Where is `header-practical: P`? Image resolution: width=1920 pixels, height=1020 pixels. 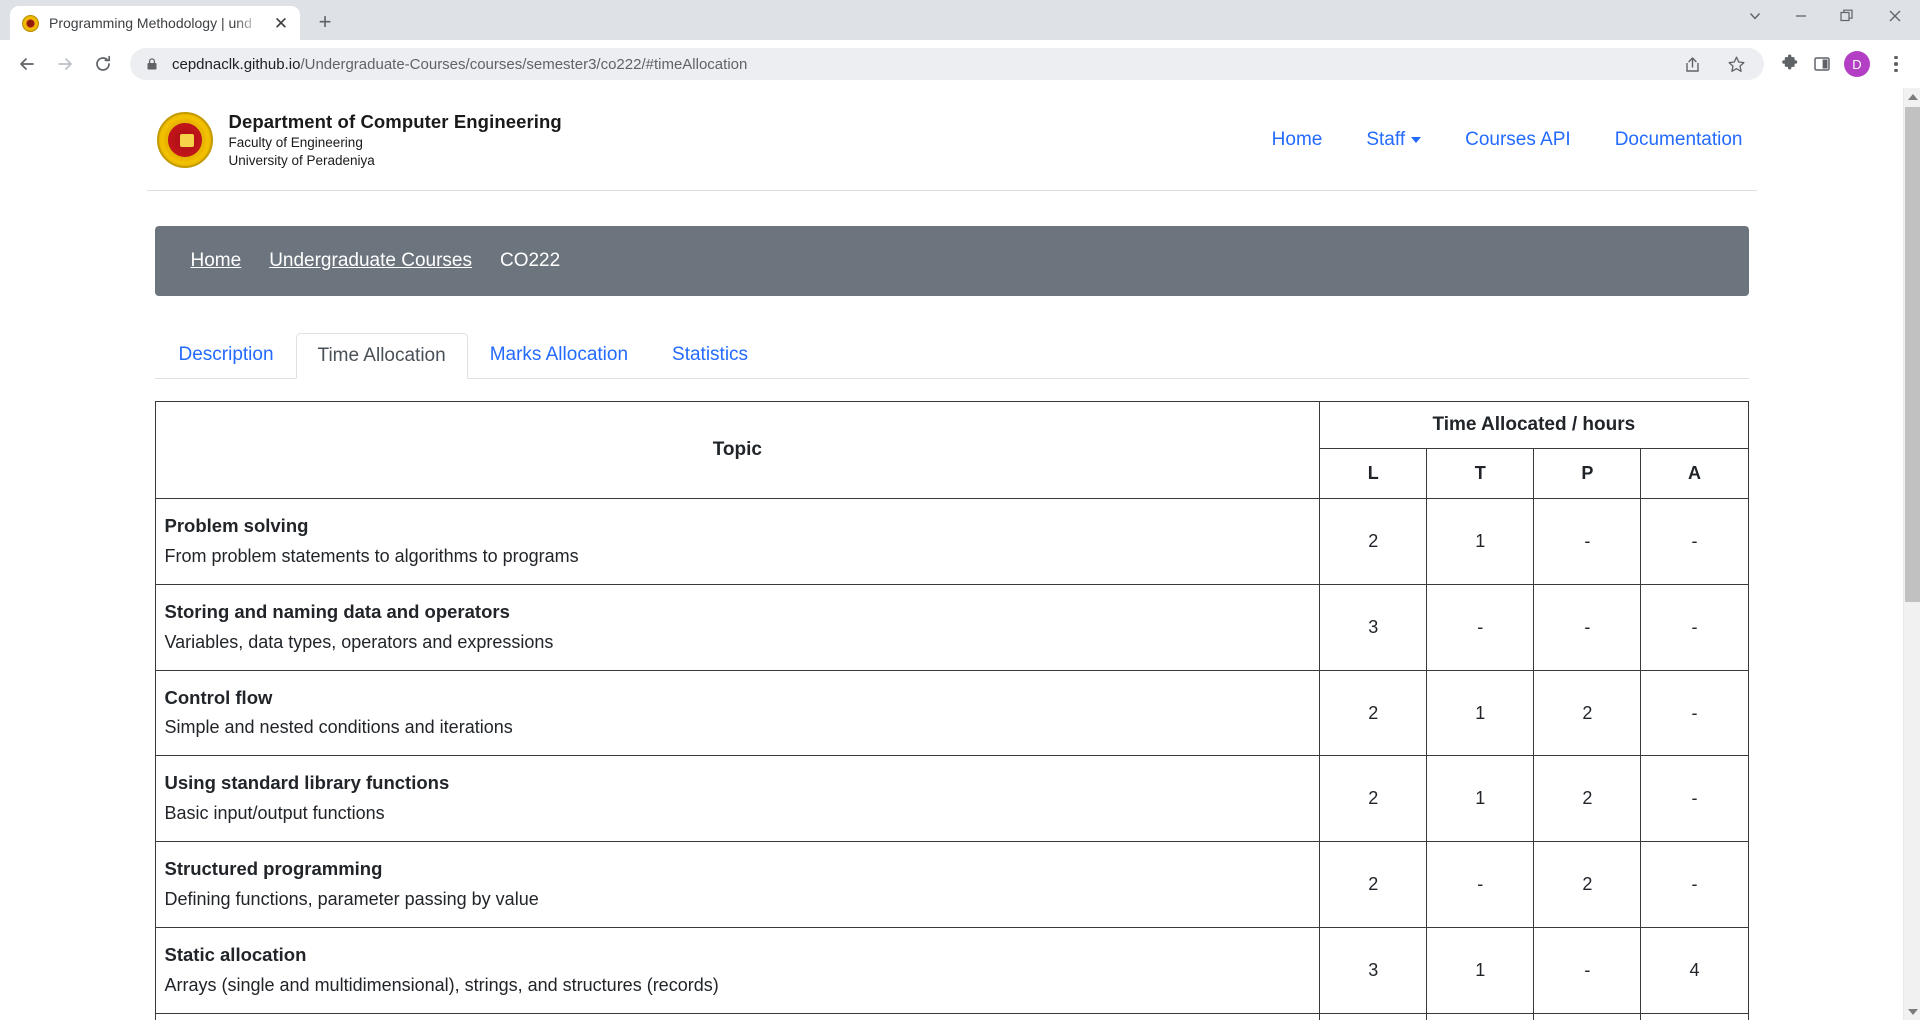
header-practical: P is located at coordinates (1587, 474).